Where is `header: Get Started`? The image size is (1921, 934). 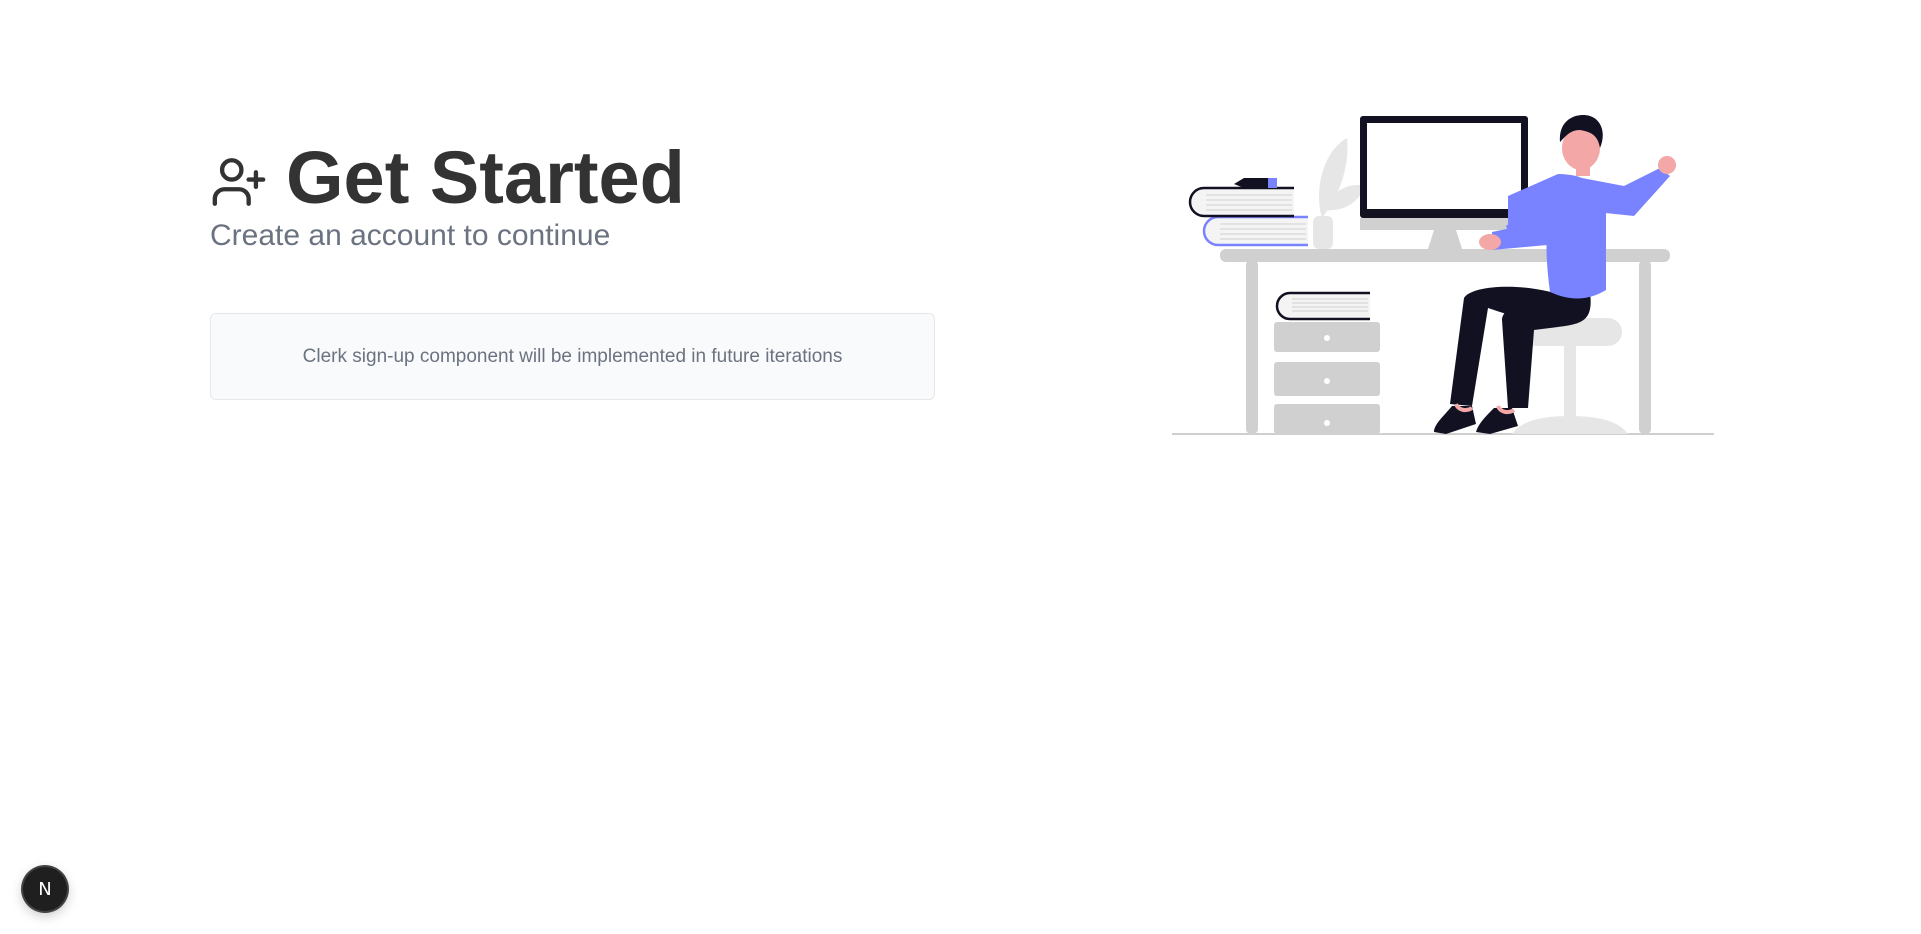
header: Get Started is located at coordinates (572, 178).